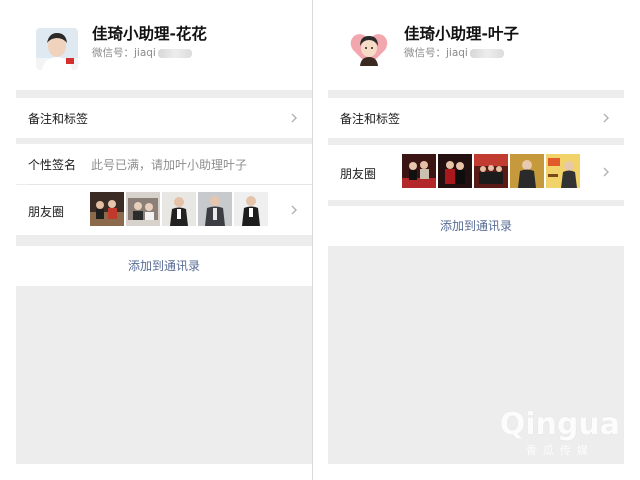 This screenshot has height=480, width=640. I want to click on center-divider, so click(312, 240).